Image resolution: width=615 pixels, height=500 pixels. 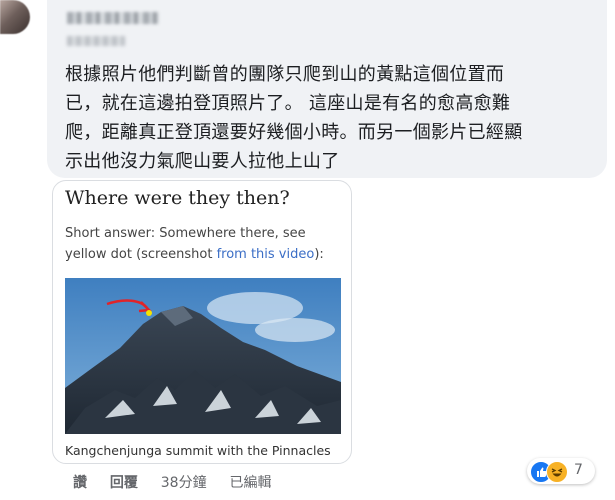 What do you see at coordinates (177, 198) in the screenshot?
I see `preview-title: Where were they then?` at bounding box center [177, 198].